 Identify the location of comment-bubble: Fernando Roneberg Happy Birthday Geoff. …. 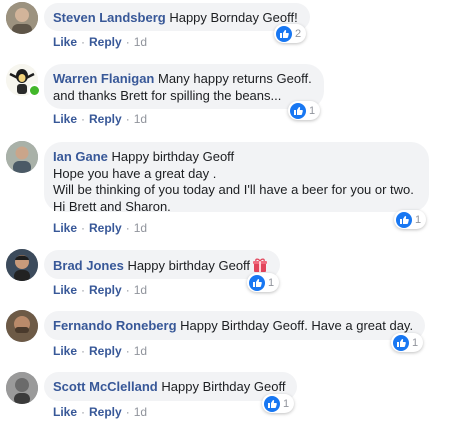
(235, 325).